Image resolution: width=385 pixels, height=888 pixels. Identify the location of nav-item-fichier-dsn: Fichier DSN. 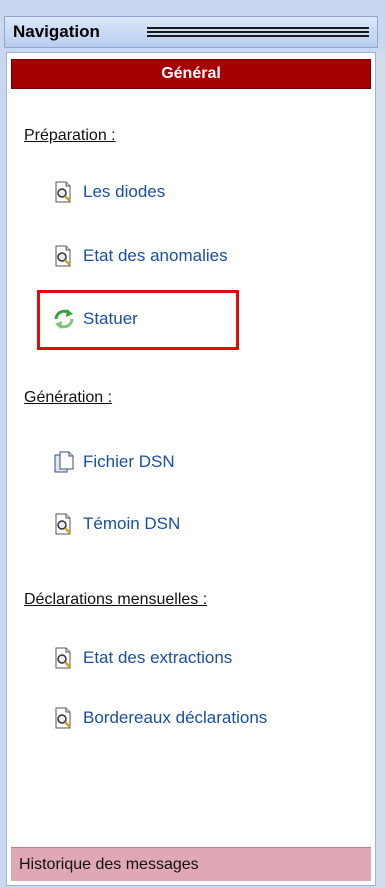
(114, 462).